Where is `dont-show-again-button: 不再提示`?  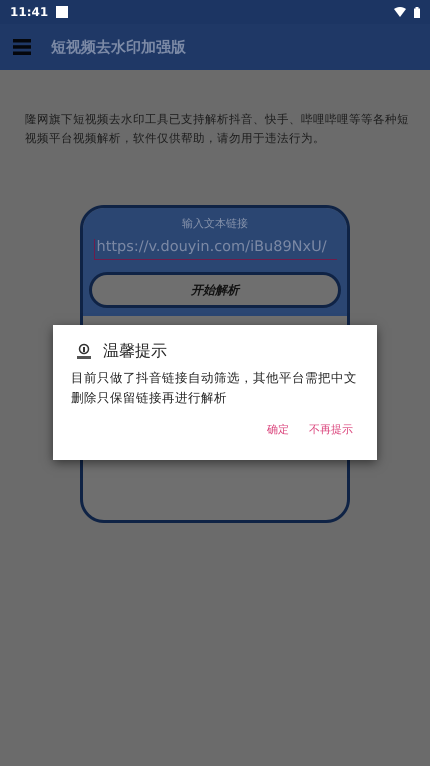 dont-show-again-button: 不再提示 is located at coordinates (331, 429).